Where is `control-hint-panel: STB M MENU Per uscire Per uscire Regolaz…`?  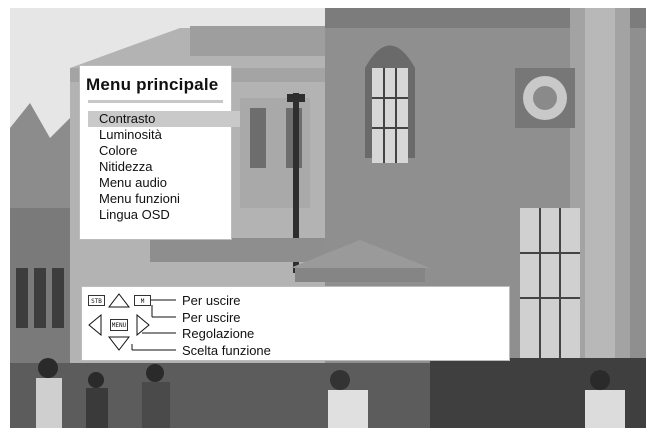
control-hint-panel: STB M MENU Per uscire Per uscire Regolaz… is located at coordinates (295, 323).